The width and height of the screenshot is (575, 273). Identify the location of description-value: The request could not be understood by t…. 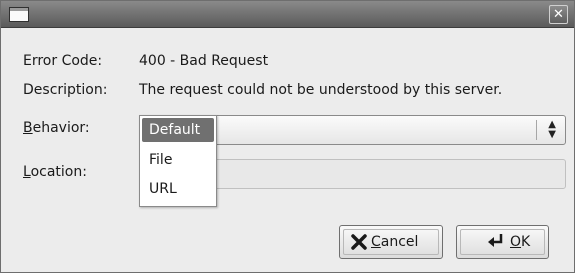
(321, 90).